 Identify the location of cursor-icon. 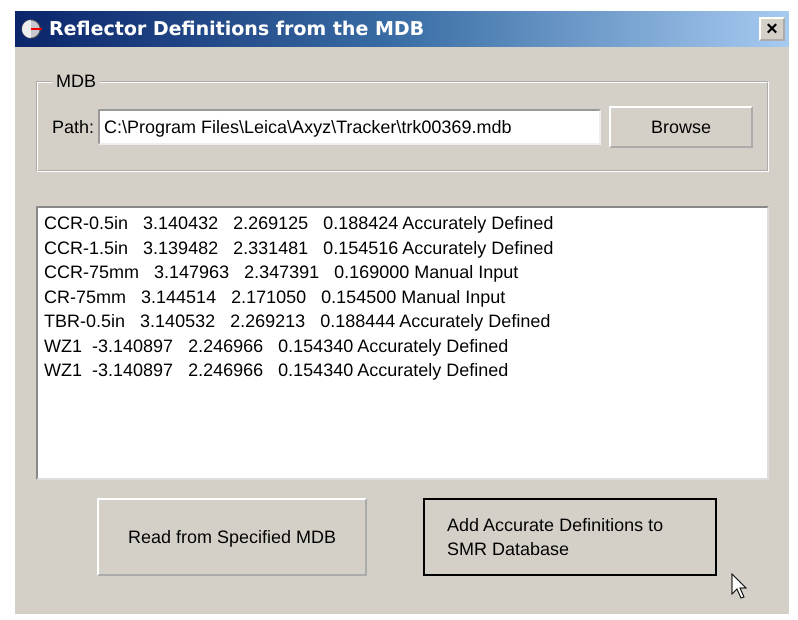
(739, 586).